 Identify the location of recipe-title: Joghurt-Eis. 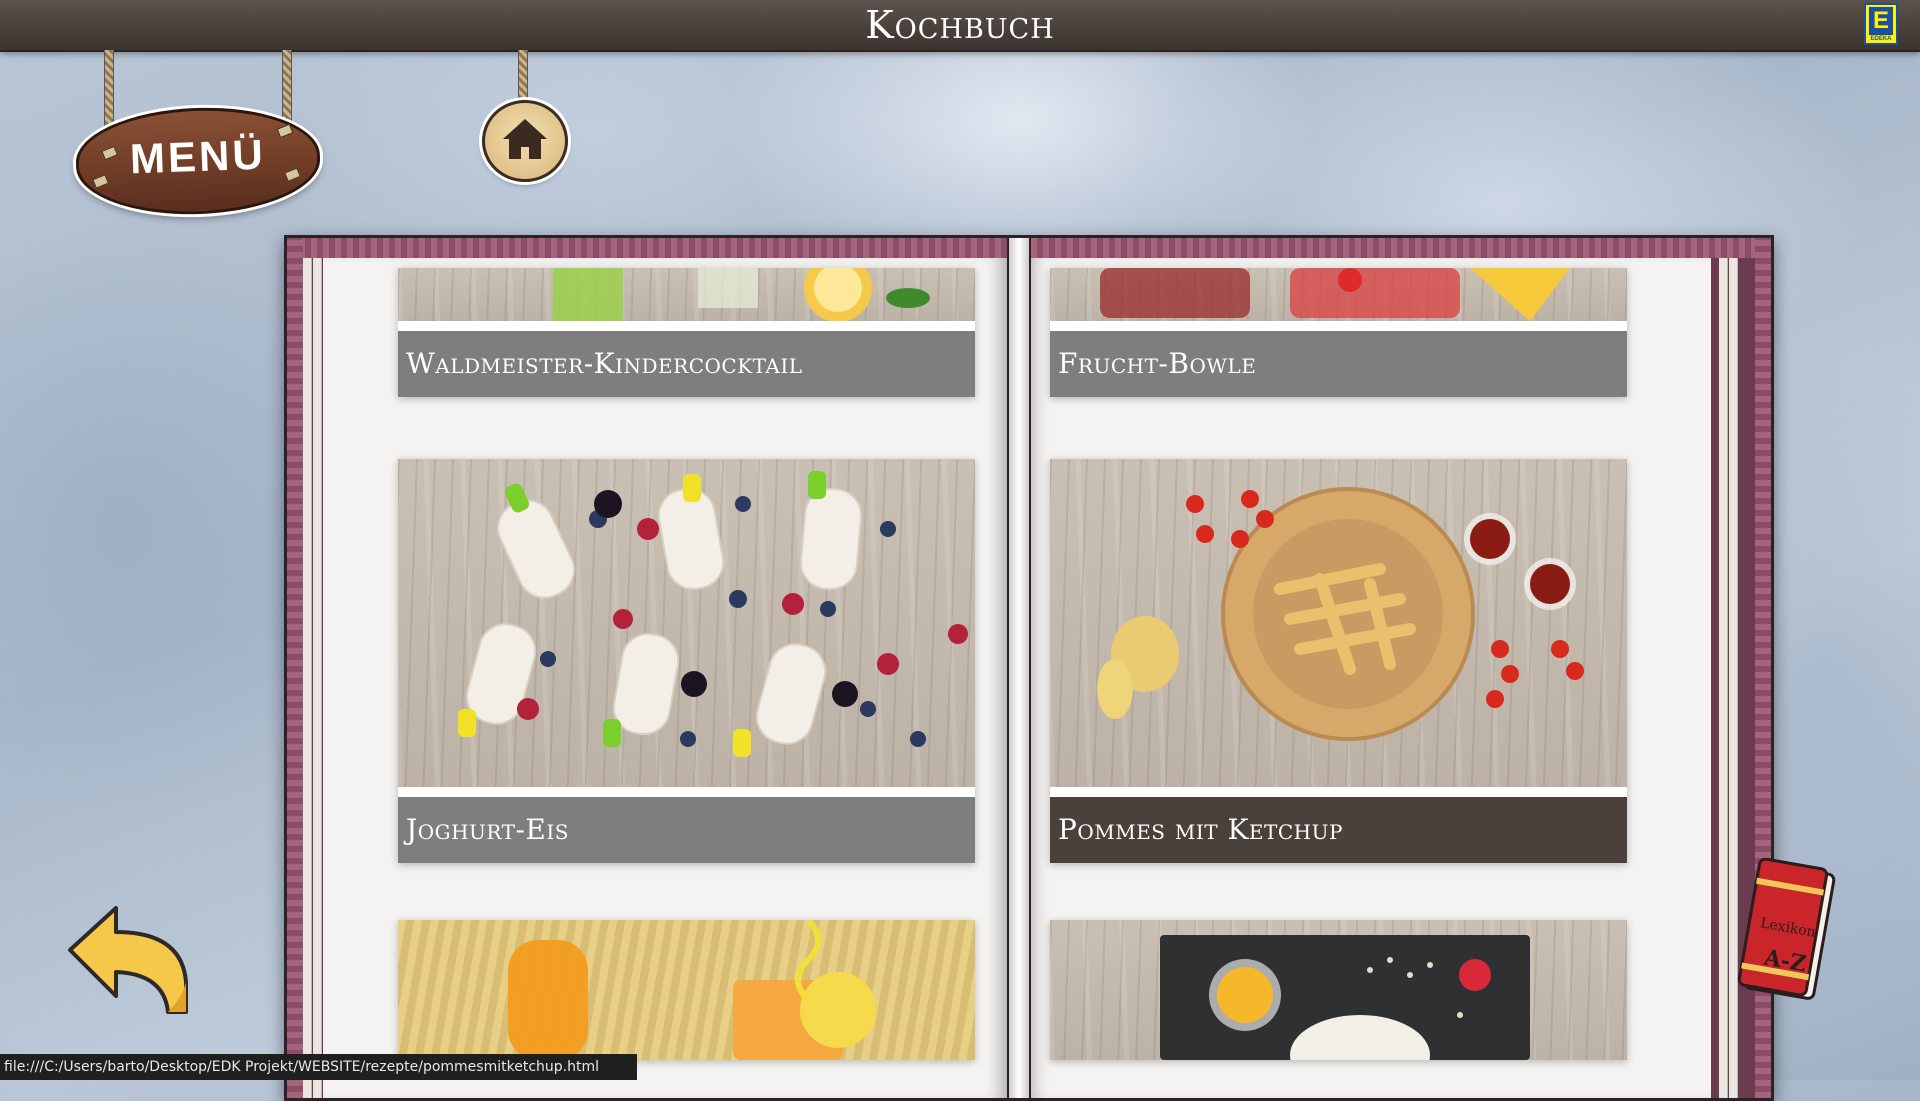
(686, 830).